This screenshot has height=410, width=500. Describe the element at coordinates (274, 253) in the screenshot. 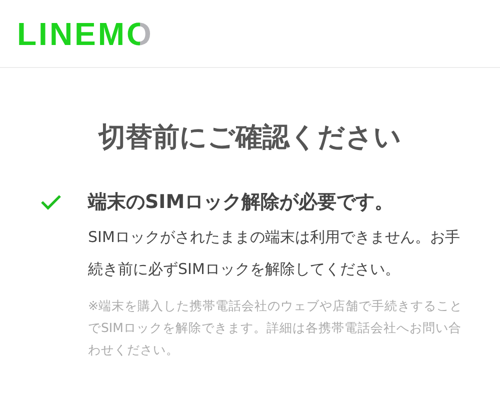

I see `item-description: SIMロックがされたままの端末は利用できません。お手続き前に必ずSIMロックを解除してください。` at that location.